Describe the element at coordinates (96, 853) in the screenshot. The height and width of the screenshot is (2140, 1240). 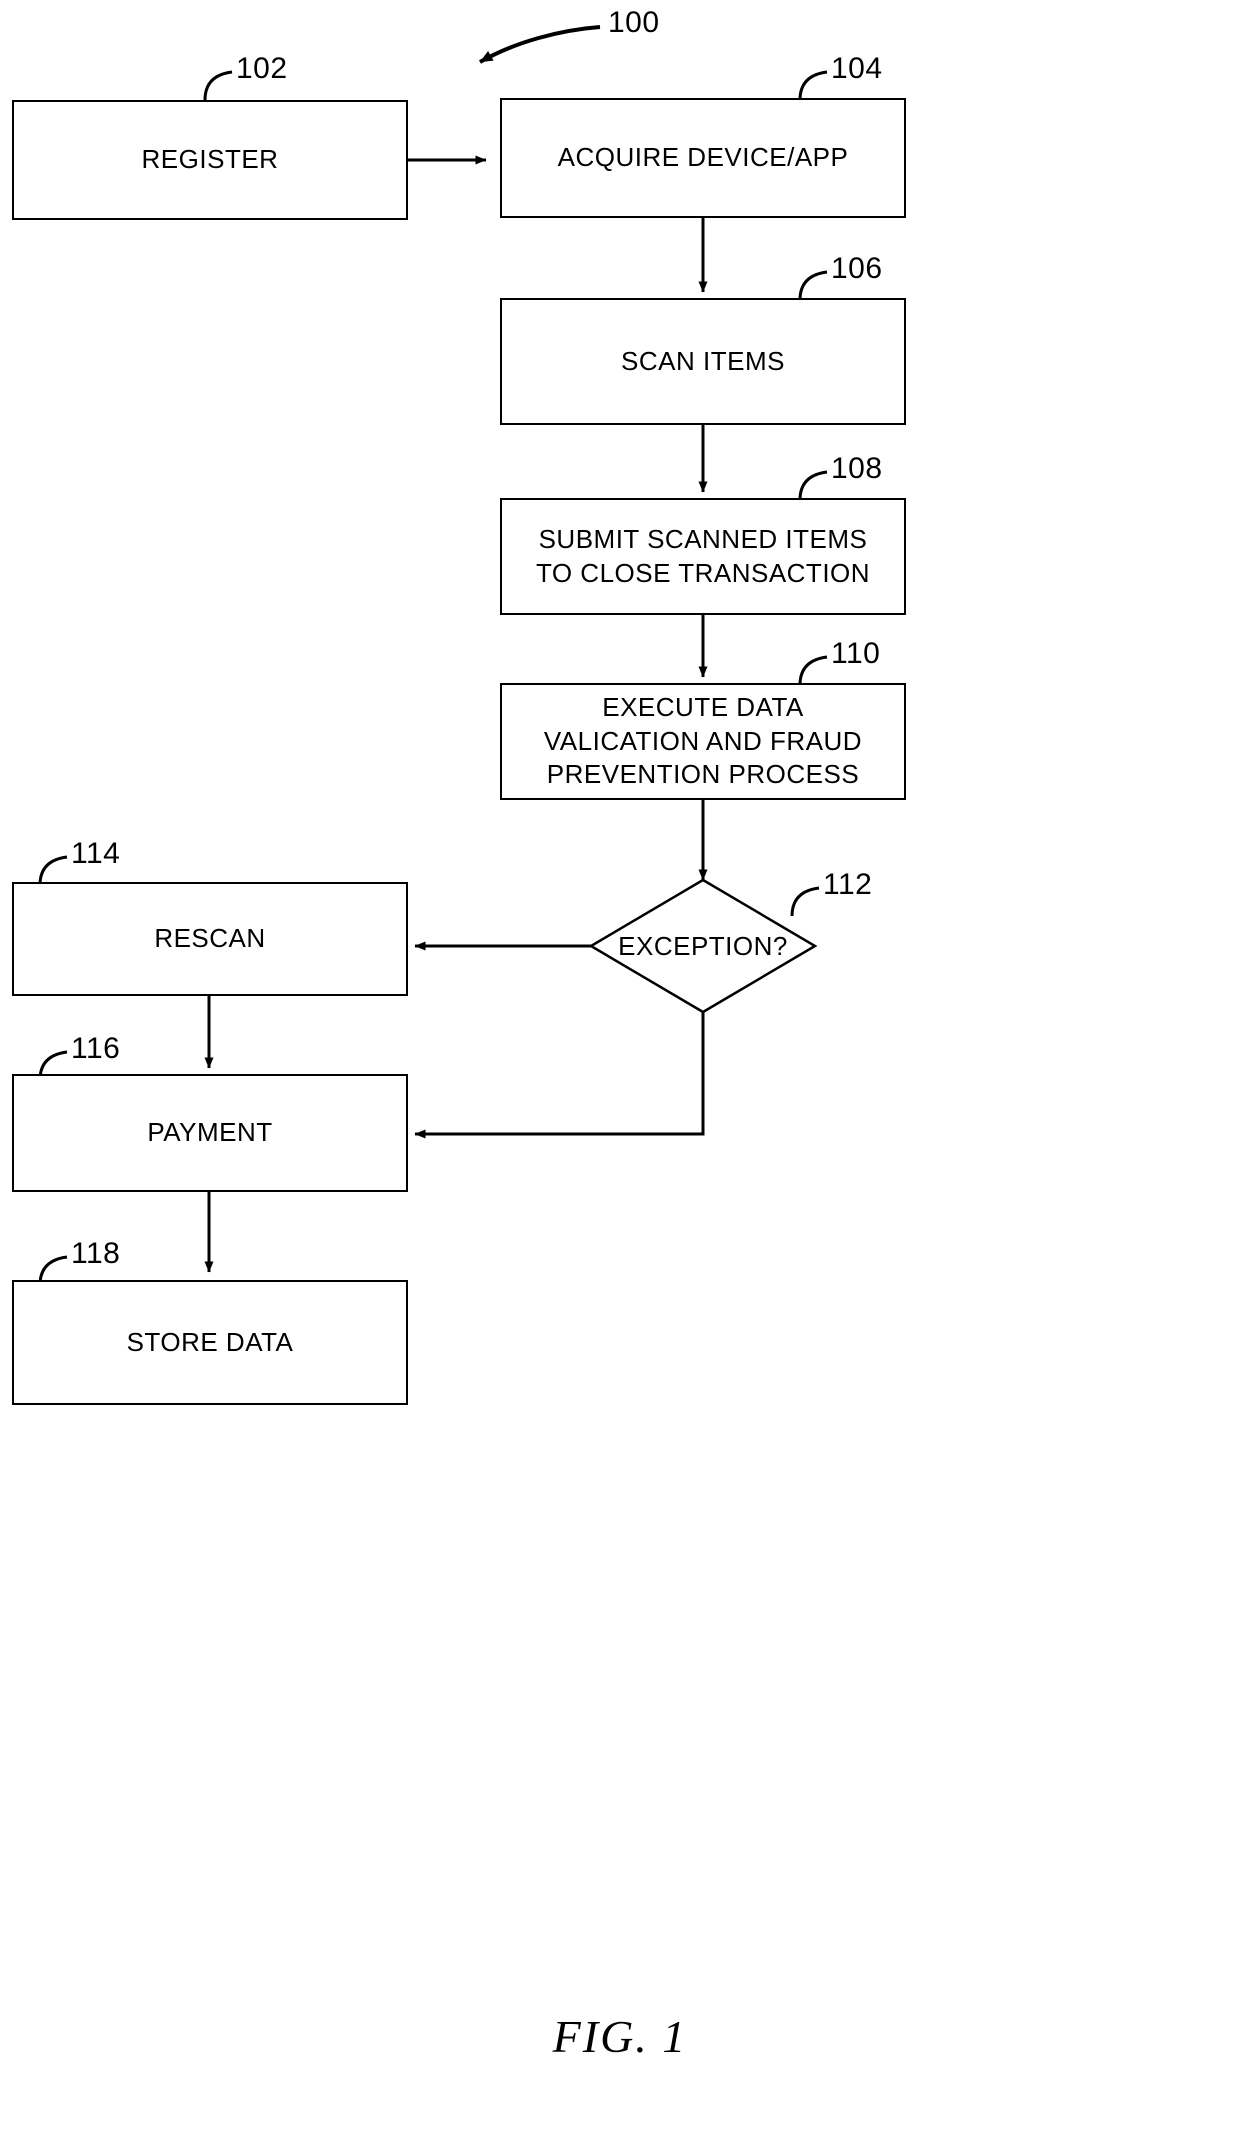
I see `ref-callout-114: 114` at that location.